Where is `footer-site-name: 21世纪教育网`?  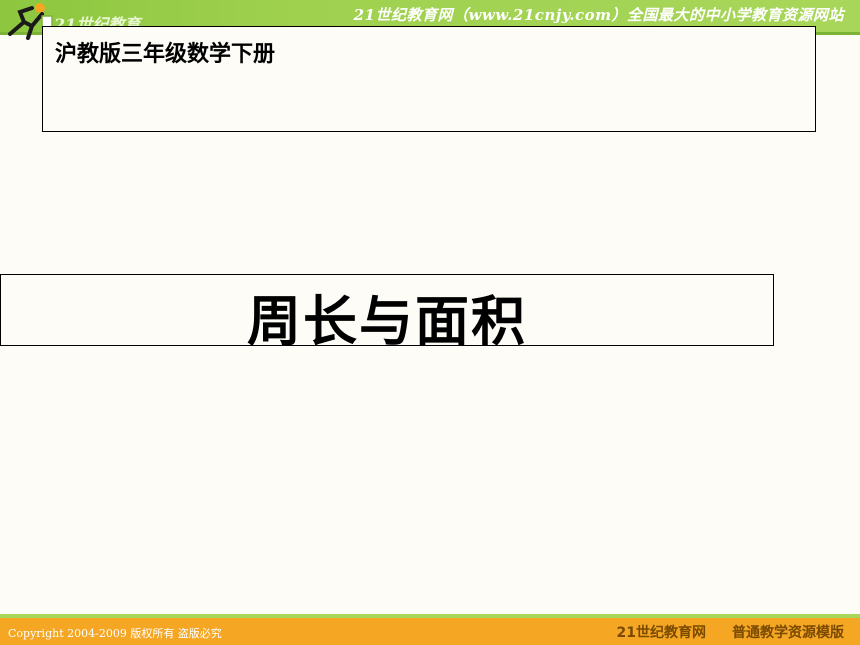
footer-site-name: 21世纪教育网 is located at coordinates (661, 633).